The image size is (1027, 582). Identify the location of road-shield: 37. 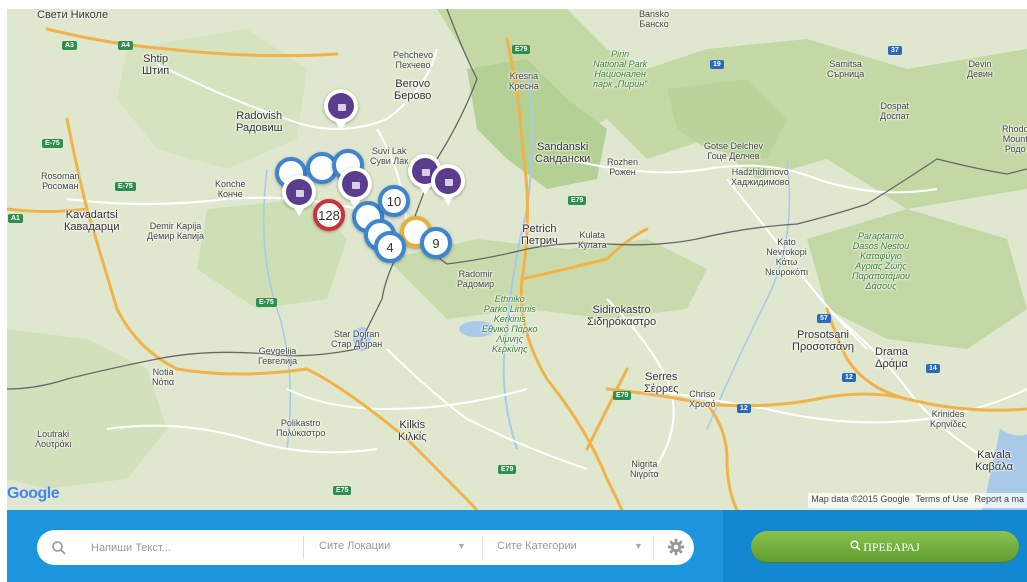
(895, 50).